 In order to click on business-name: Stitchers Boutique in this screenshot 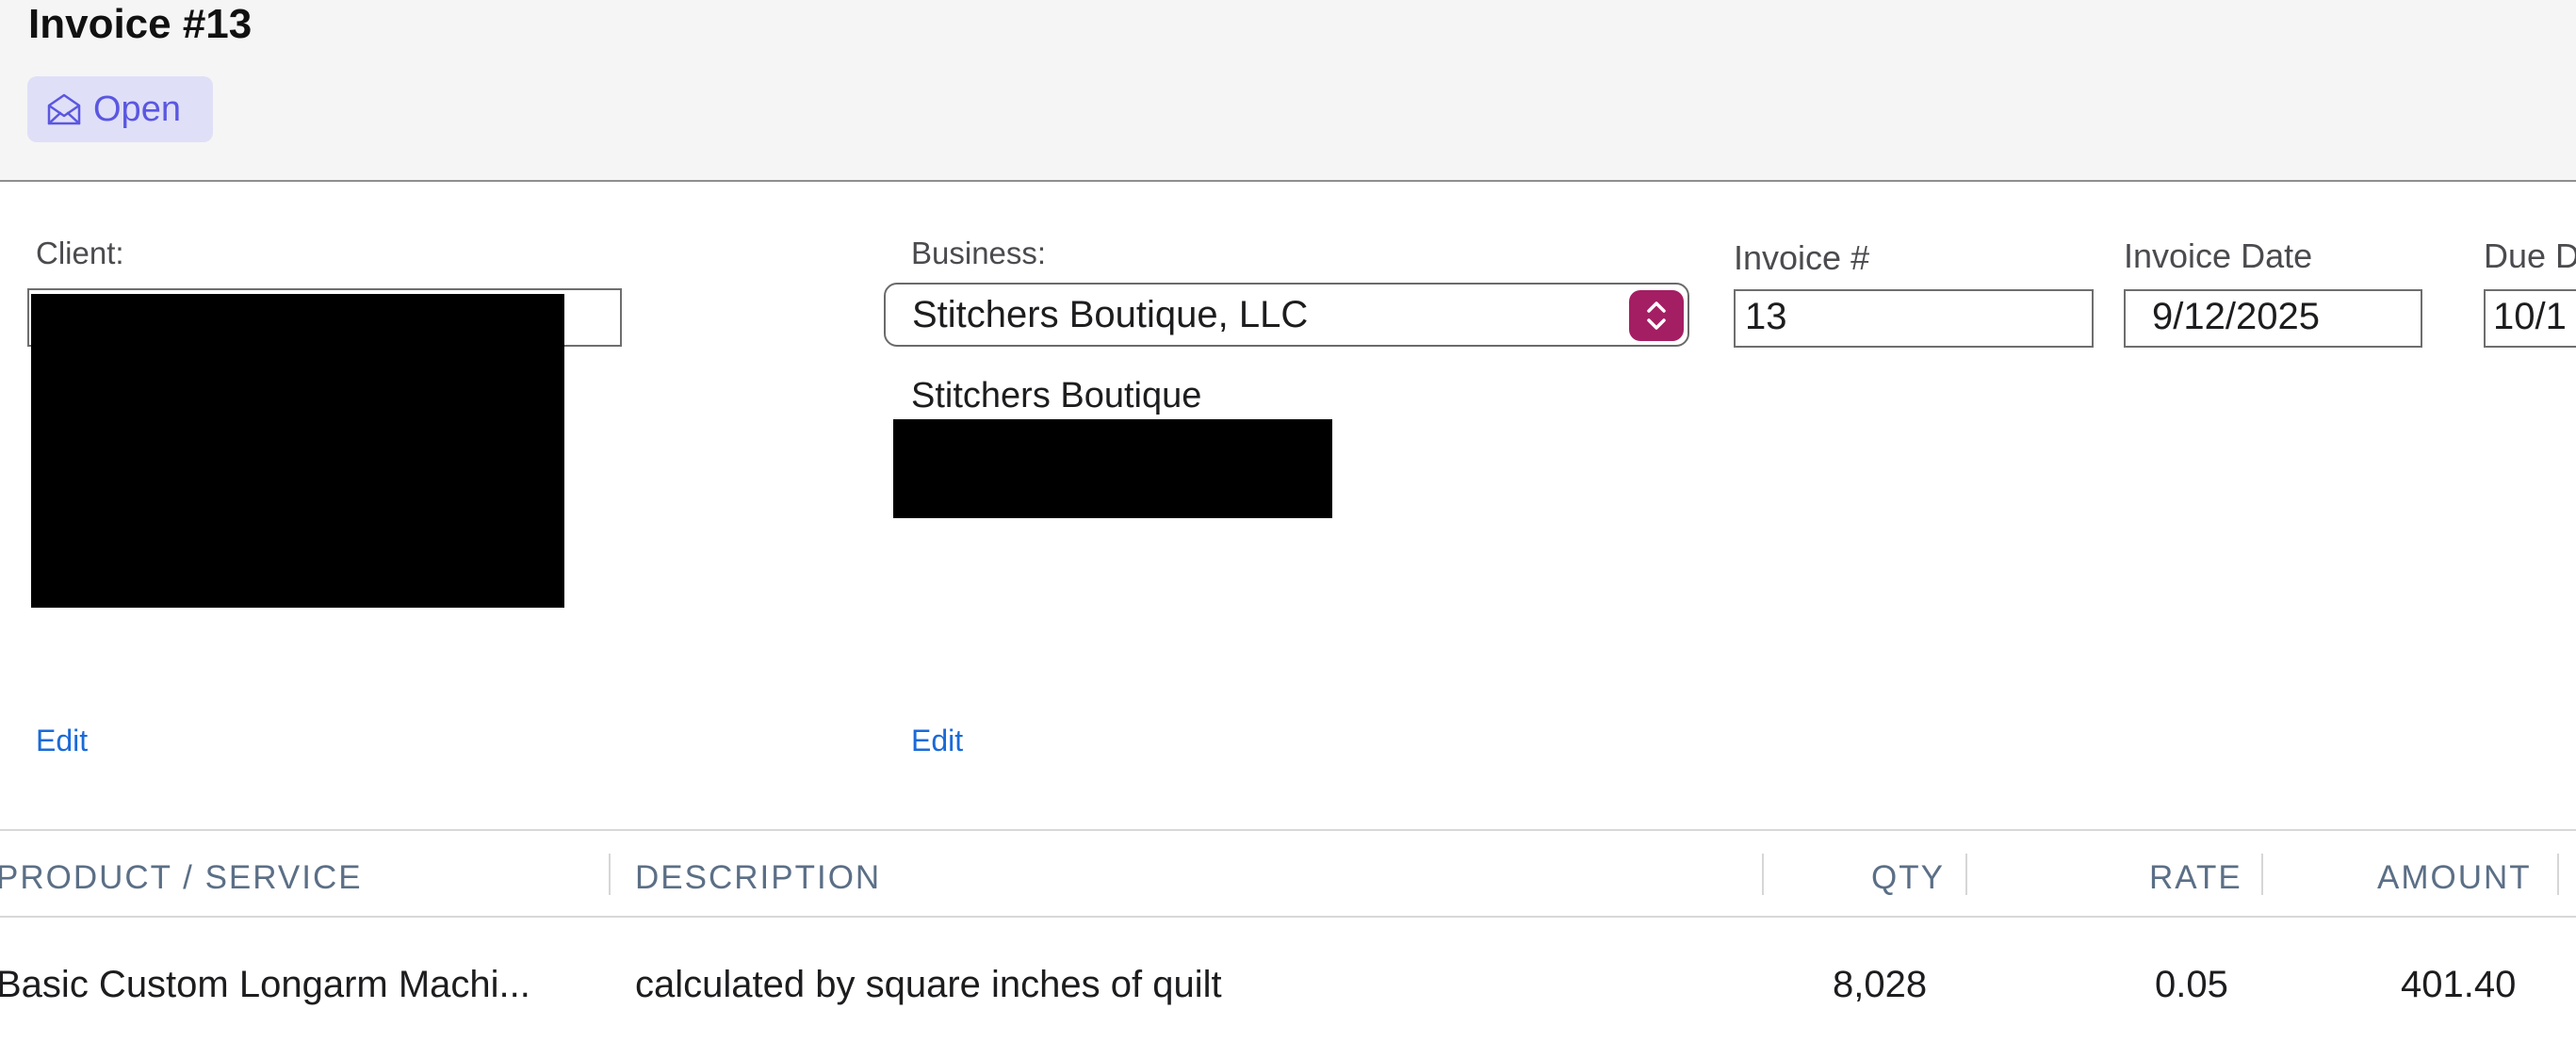, I will do `click(1056, 395)`.